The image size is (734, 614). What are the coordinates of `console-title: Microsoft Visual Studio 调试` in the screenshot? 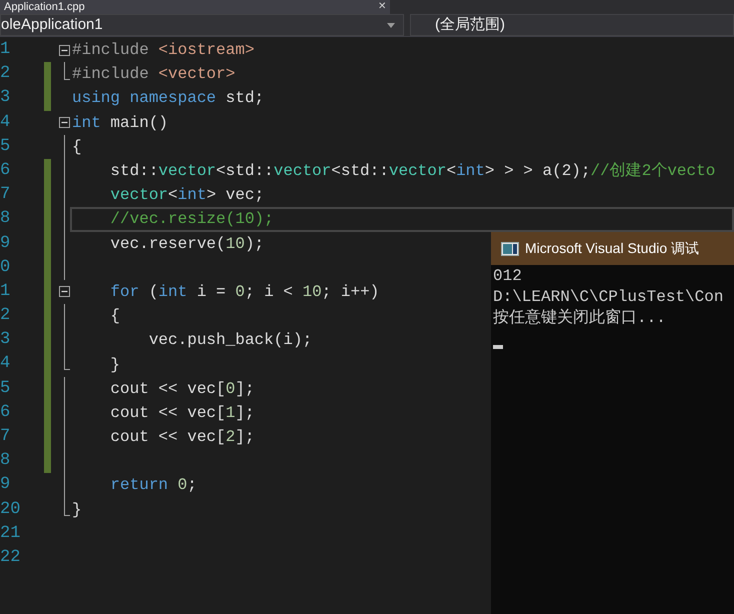 It's located at (612, 248).